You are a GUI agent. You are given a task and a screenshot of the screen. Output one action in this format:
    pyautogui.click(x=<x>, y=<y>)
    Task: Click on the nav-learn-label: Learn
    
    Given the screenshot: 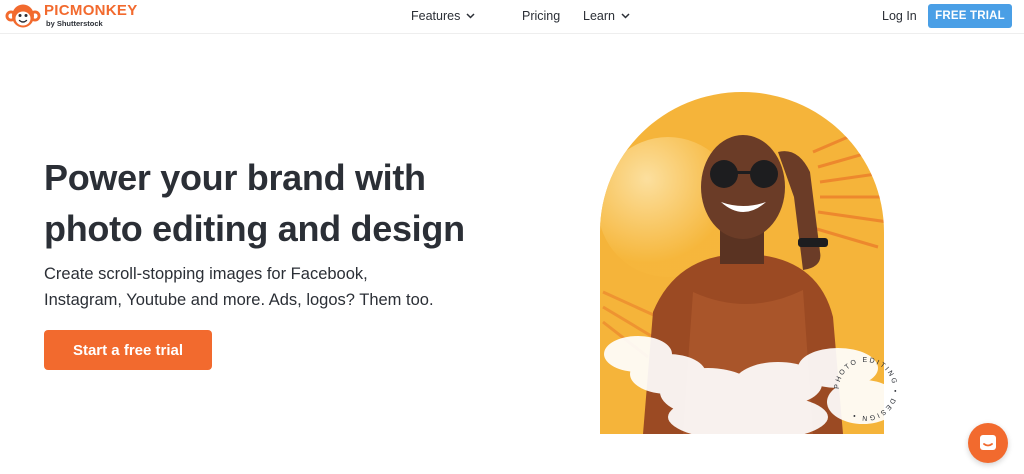 What is the action you would take?
    pyautogui.click(x=599, y=16)
    